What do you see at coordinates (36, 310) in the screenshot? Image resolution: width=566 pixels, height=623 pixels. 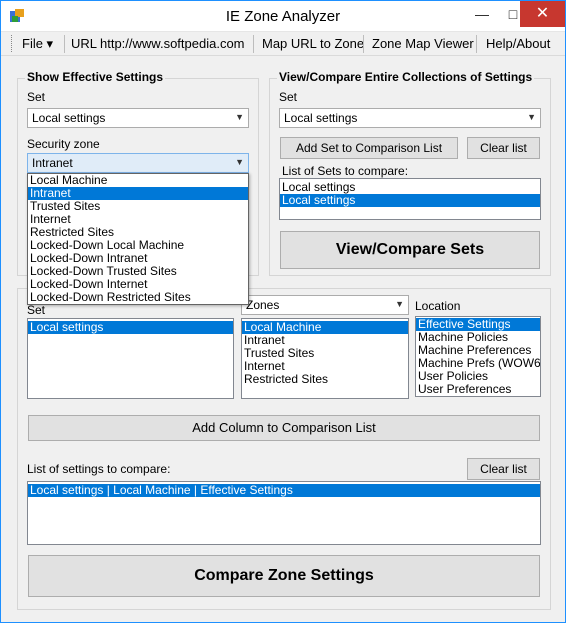 I see `compare-set-label: Set` at bounding box center [36, 310].